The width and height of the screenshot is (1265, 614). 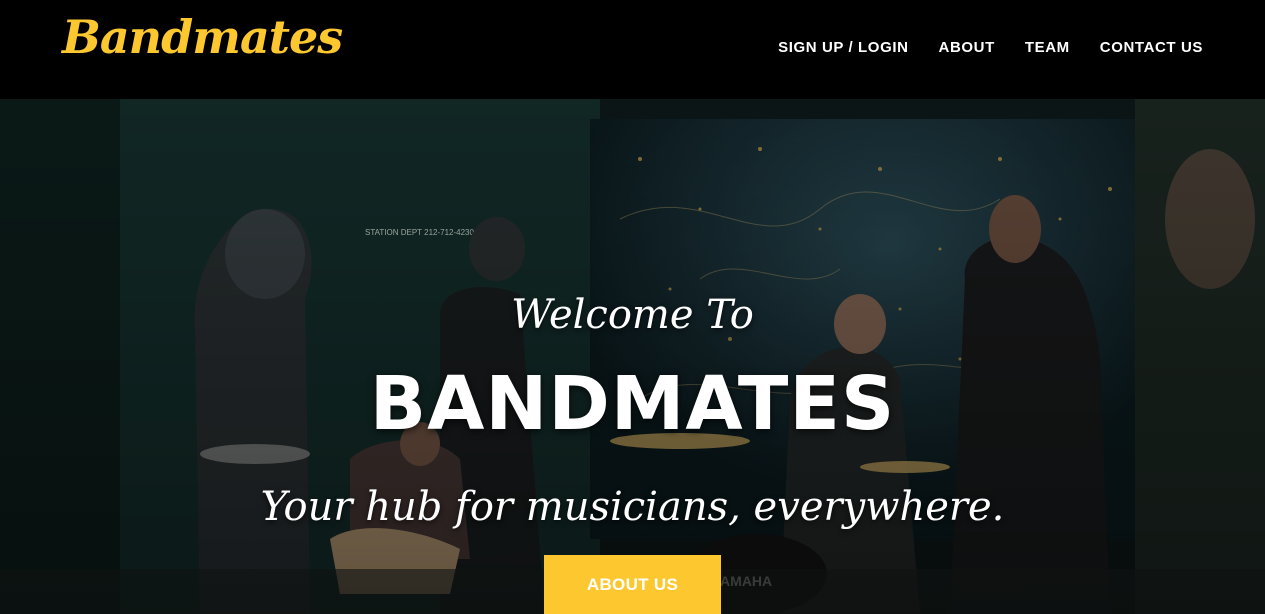 I want to click on nav-team: TEAM, so click(x=1047, y=47).